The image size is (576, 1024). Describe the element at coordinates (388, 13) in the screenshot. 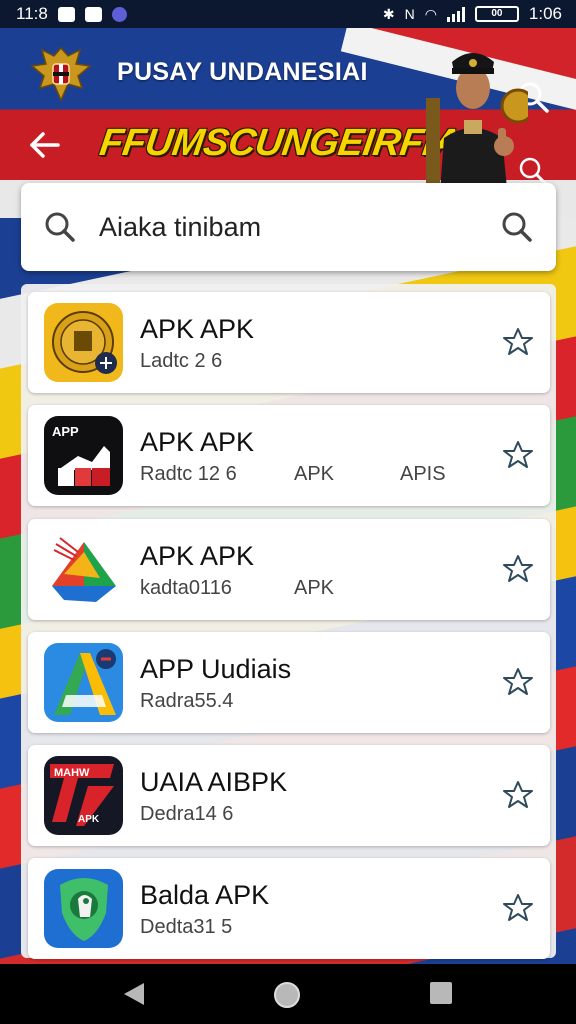

I see `bluetooth-icon: ✱` at that location.